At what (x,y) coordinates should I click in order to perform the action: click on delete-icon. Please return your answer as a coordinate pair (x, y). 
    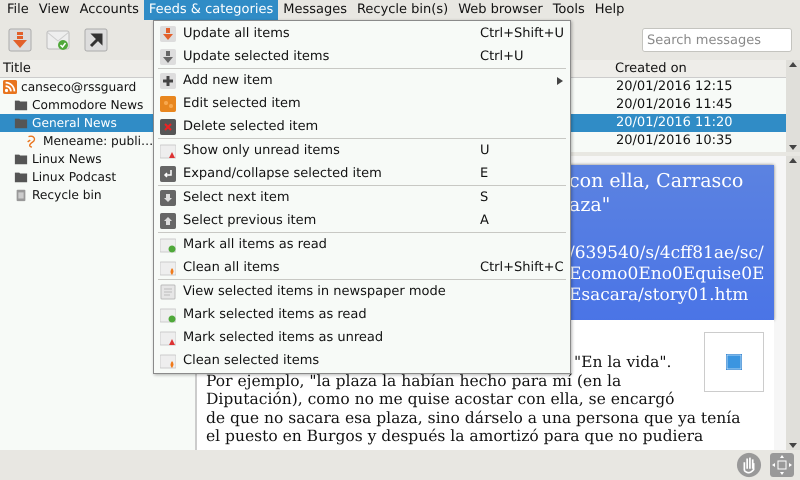
    Looking at the image, I should click on (168, 126).